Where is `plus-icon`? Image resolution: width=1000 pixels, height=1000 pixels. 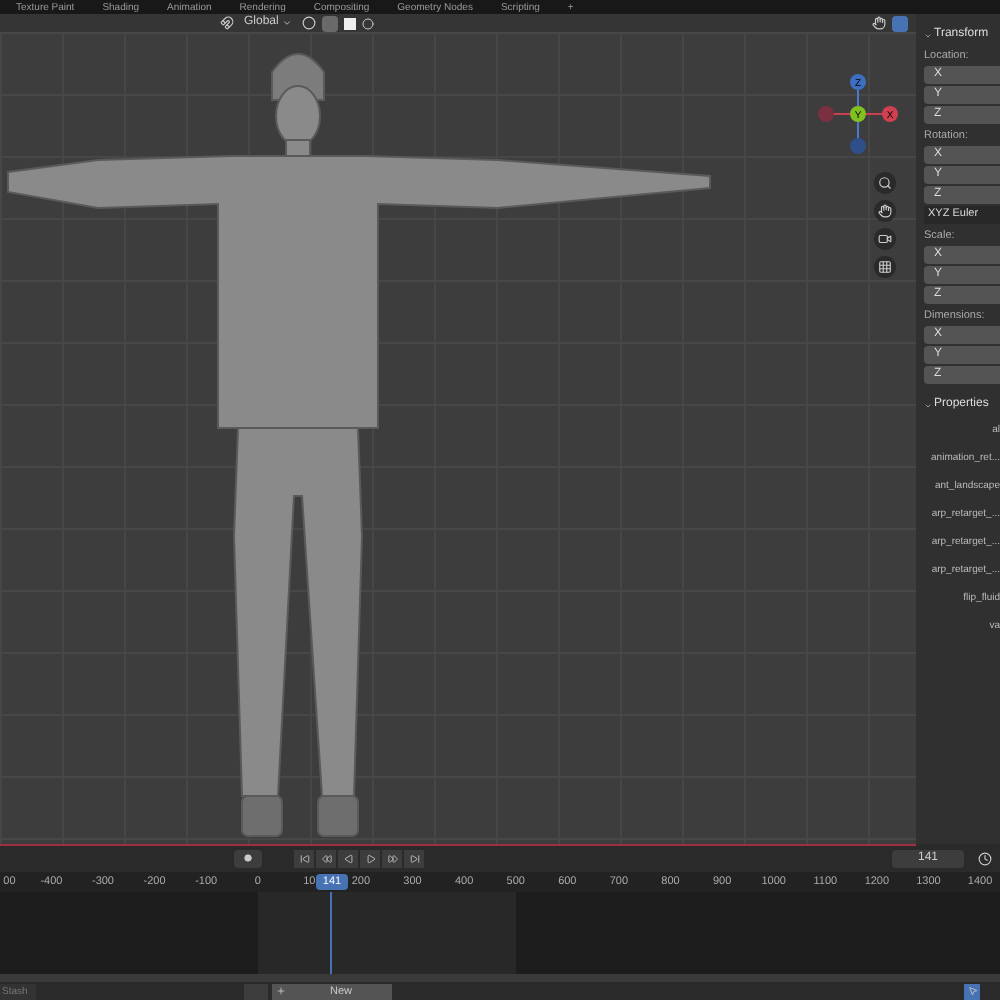 plus-icon is located at coordinates (281, 991).